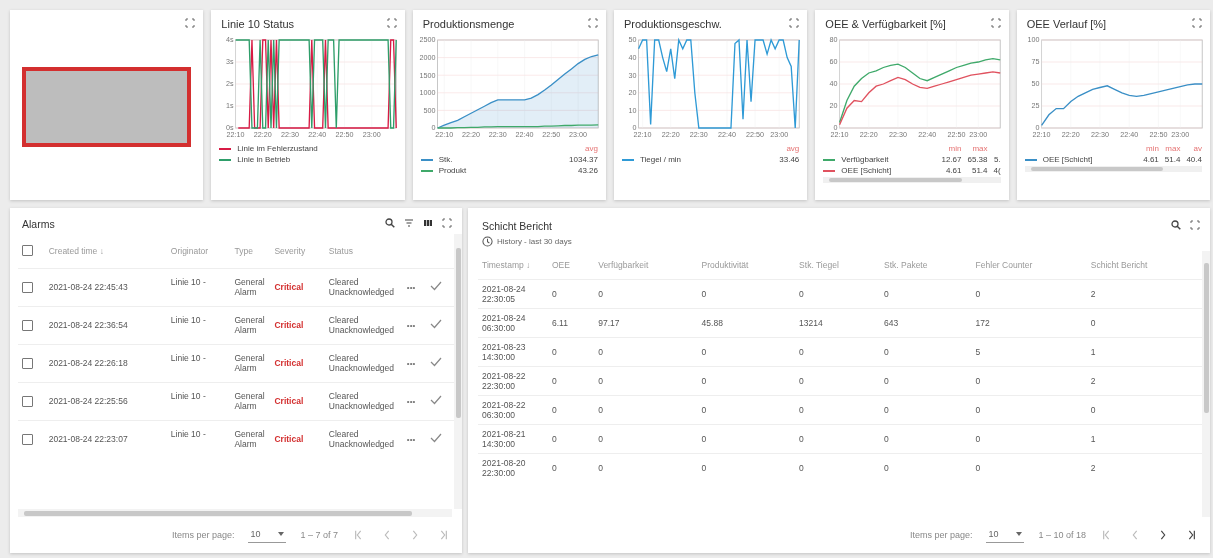 Image resolution: width=1213 pixels, height=558 pixels. What do you see at coordinates (453, 170) in the screenshot?
I see `legend-label: Produkt` at bounding box center [453, 170].